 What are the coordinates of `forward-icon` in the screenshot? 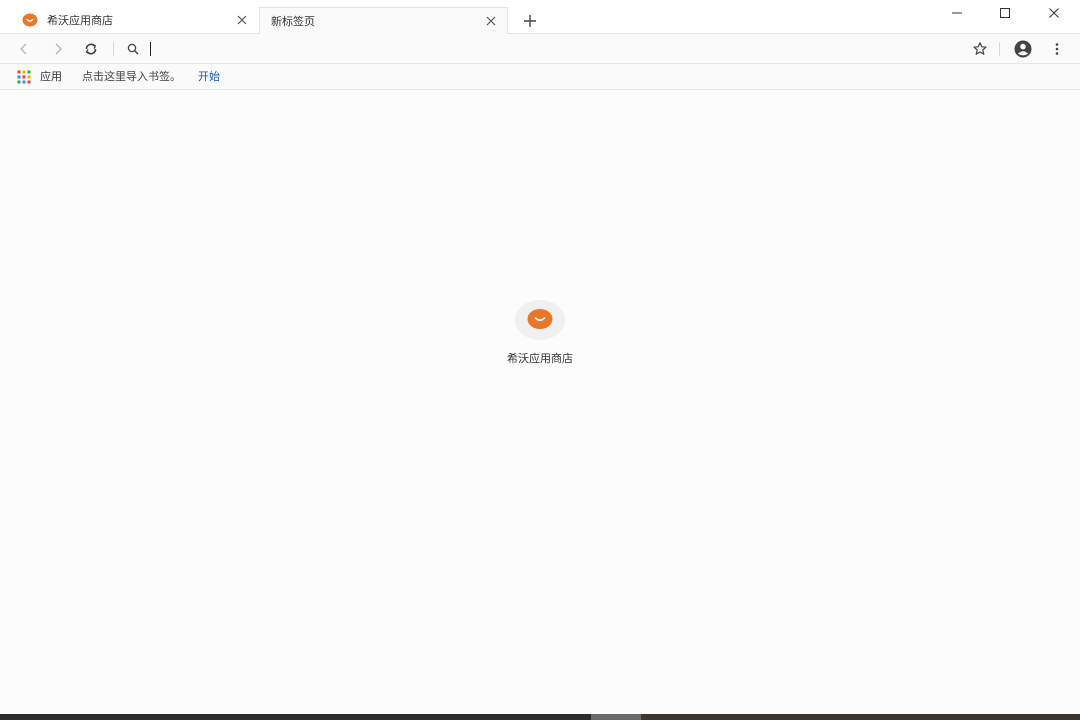 It's located at (58, 49).